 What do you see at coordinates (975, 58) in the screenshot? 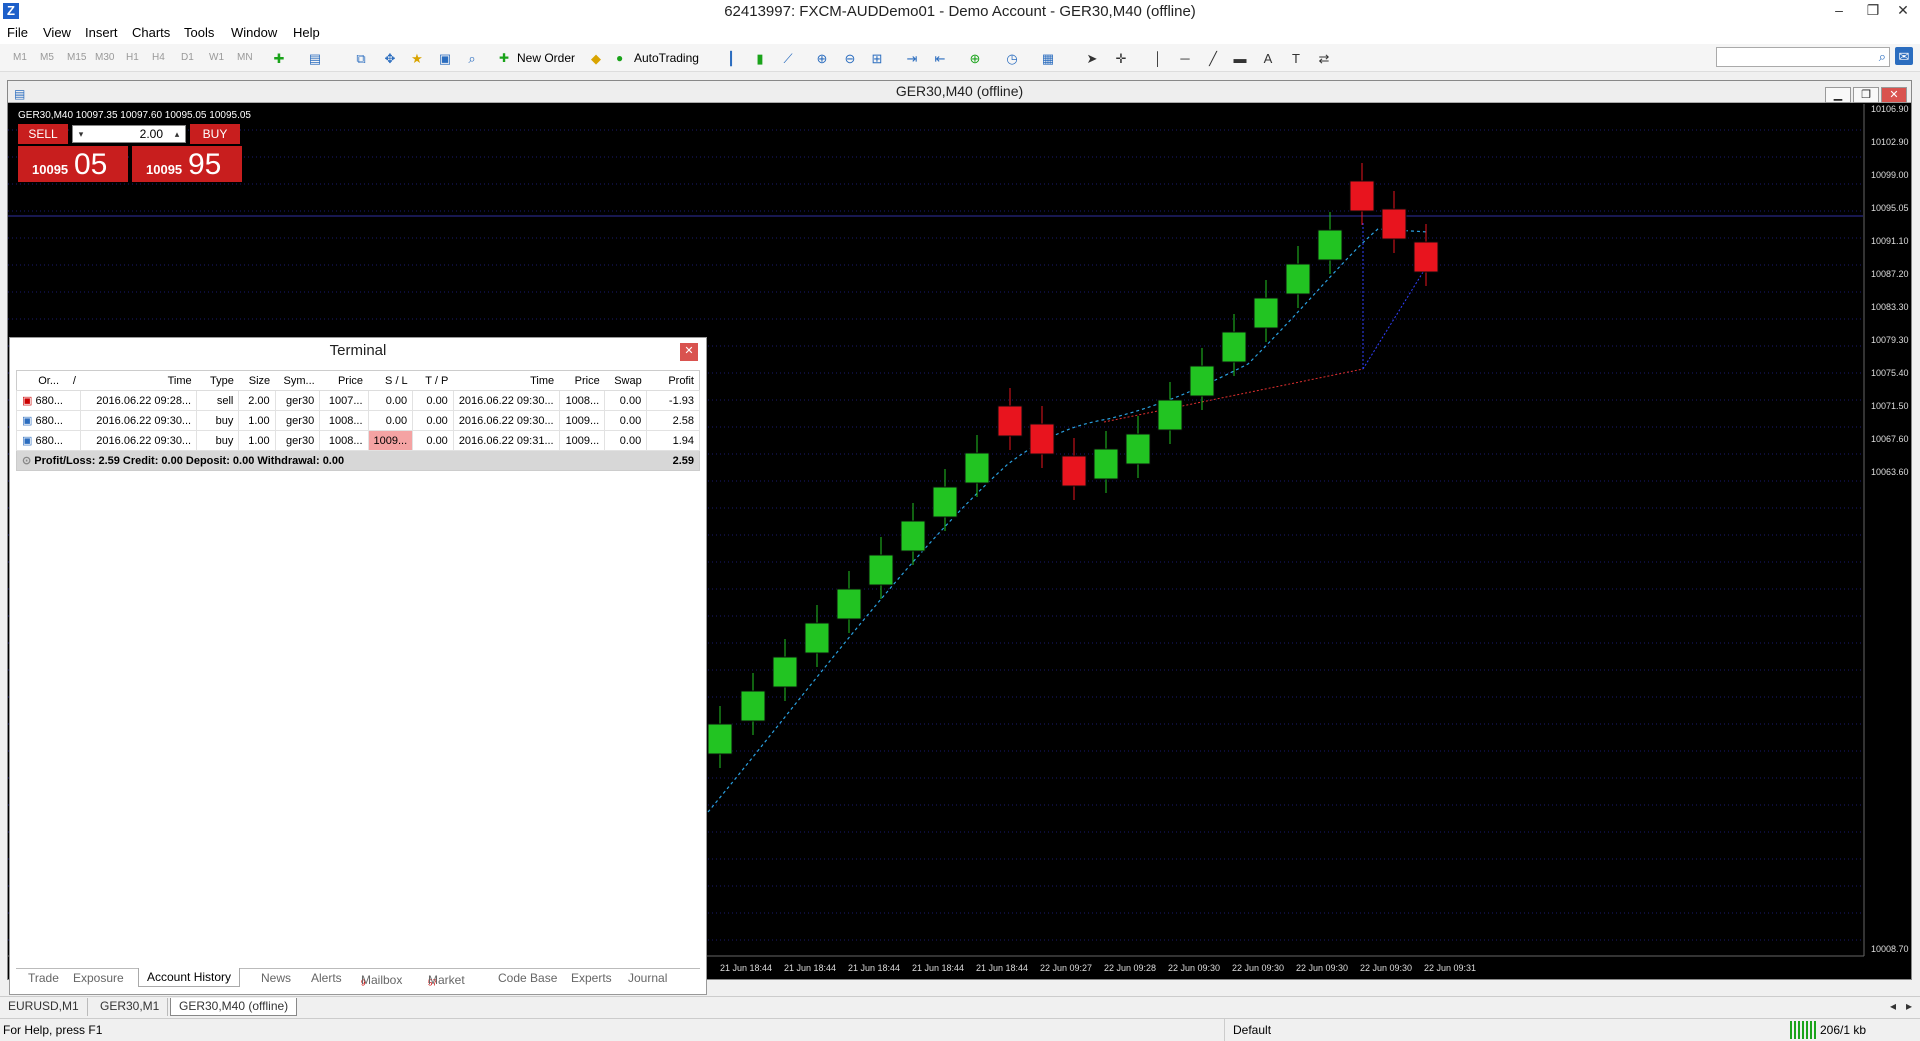
I see `indicators-icon: ⊕` at bounding box center [975, 58].